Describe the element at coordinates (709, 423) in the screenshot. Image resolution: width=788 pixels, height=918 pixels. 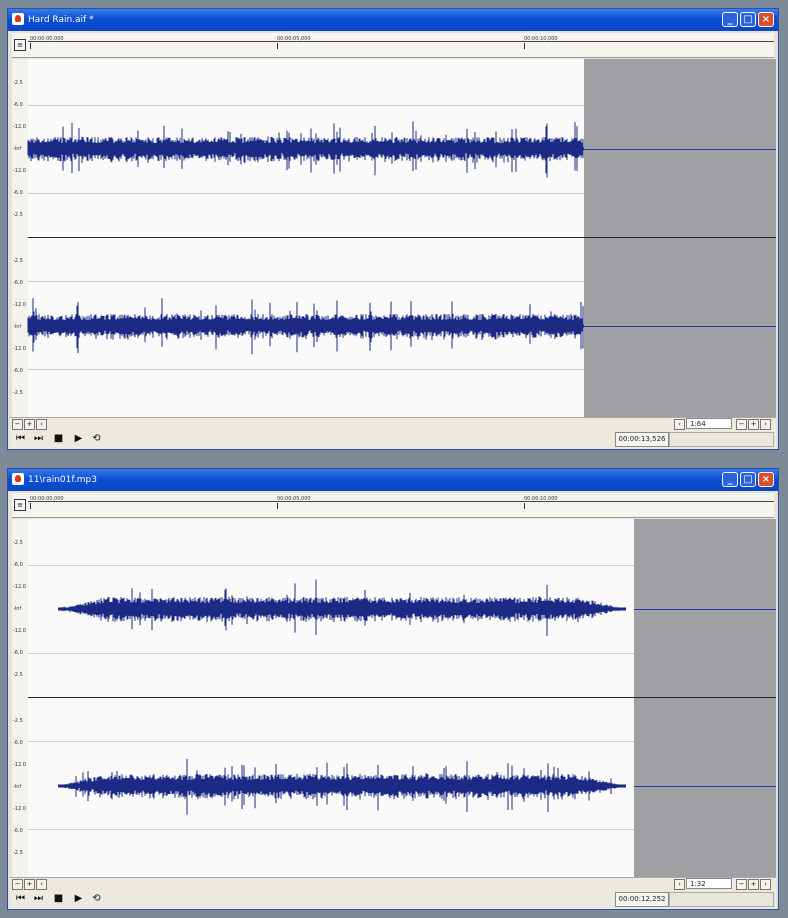
I see `zoom-level: 1:64` at that location.